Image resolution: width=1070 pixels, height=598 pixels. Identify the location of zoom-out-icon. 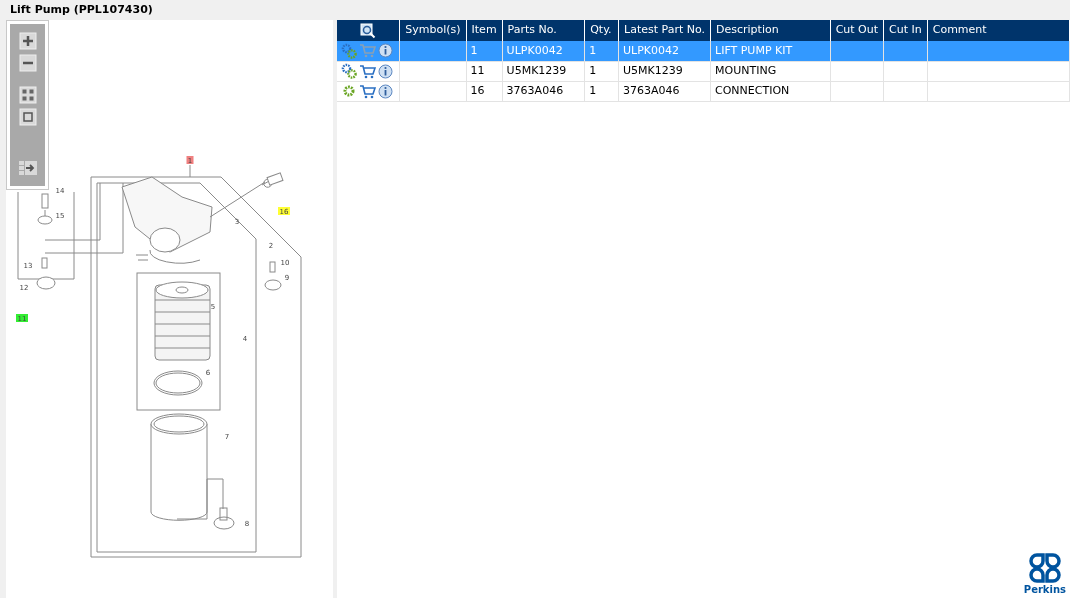
(27, 63).